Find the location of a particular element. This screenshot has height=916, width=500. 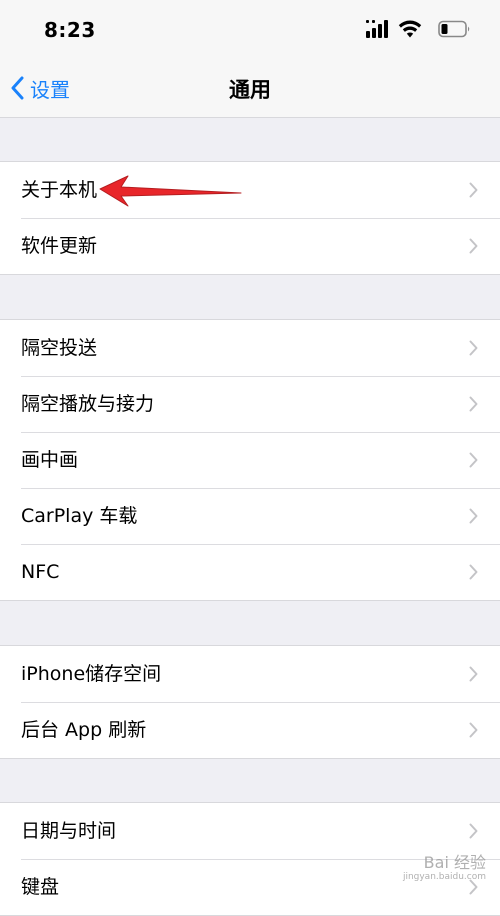

row-airdrop: 隔空投送 is located at coordinates (250, 348).